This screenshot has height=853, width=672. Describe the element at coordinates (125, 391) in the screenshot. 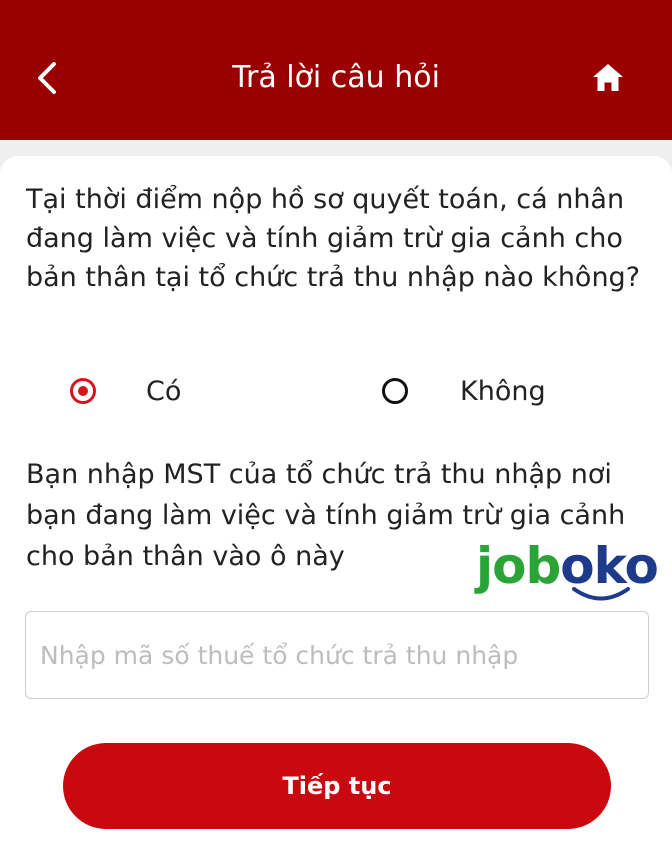

I see `radio-option-yes: Có` at that location.